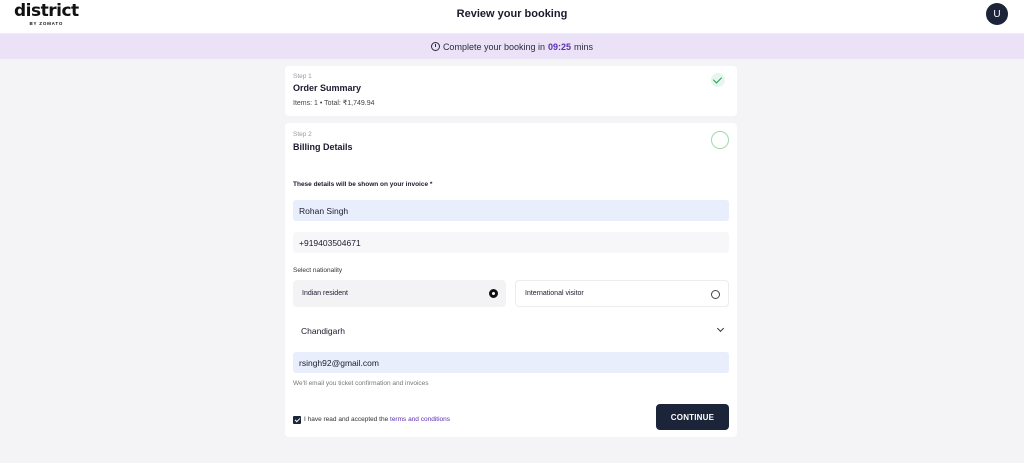  I want to click on timer-suffix: mins, so click(584, 46).